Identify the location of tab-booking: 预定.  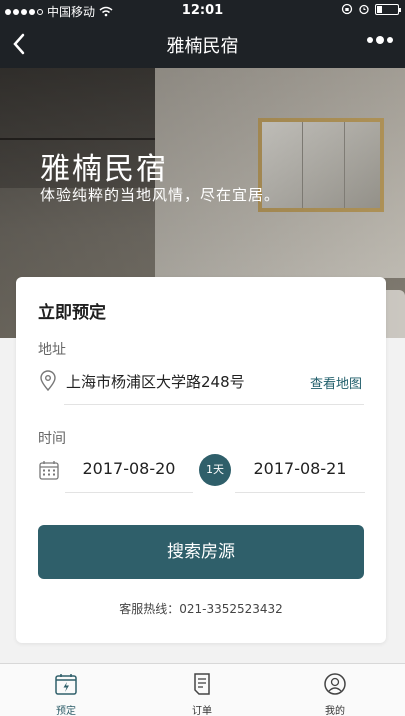
(66, 690).